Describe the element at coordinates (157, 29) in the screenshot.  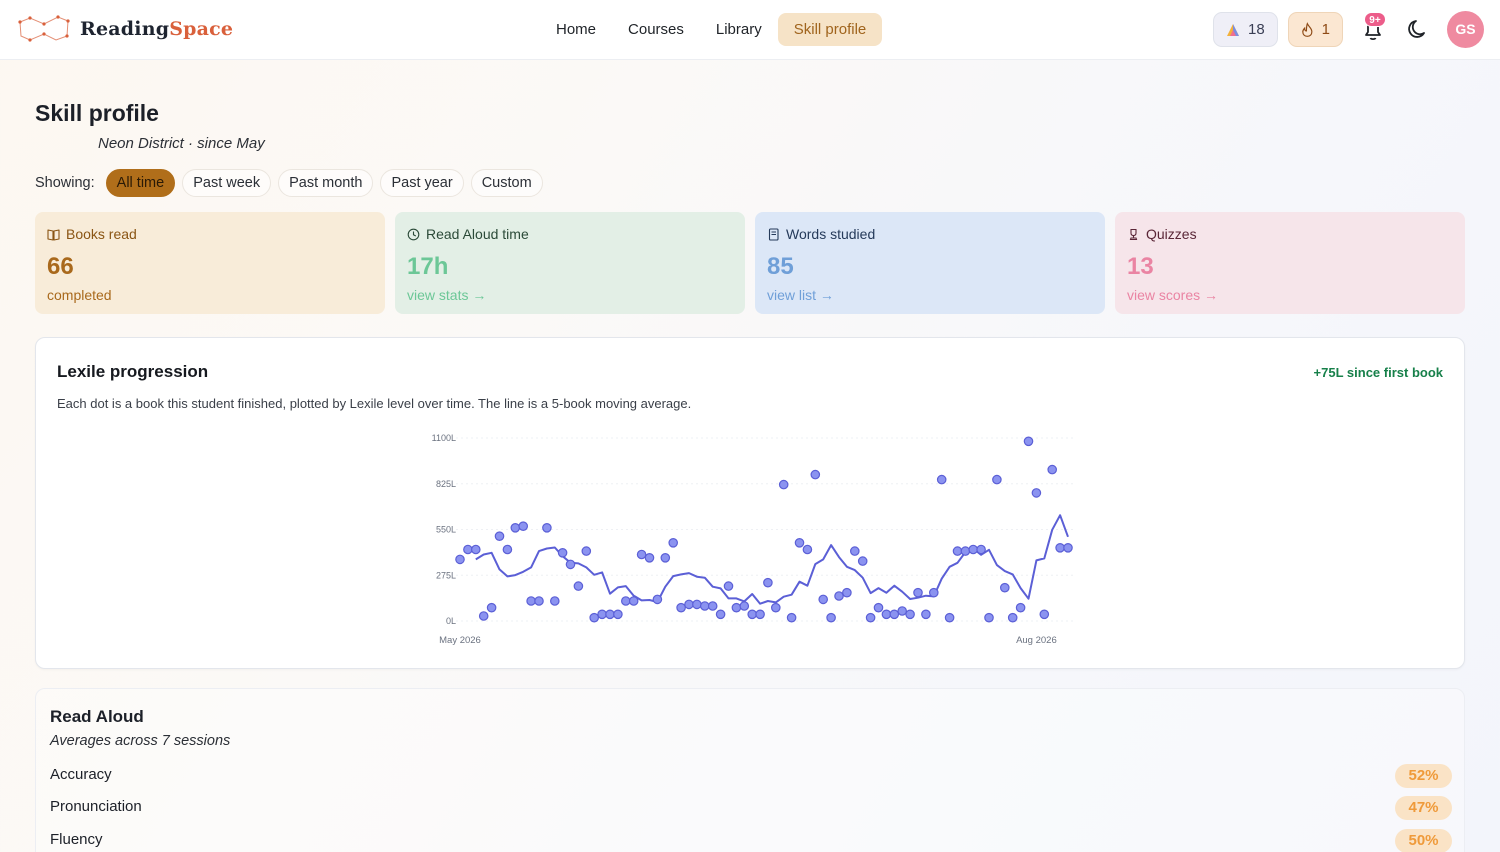
I see `brand-name: ReadingSpace` at that location.